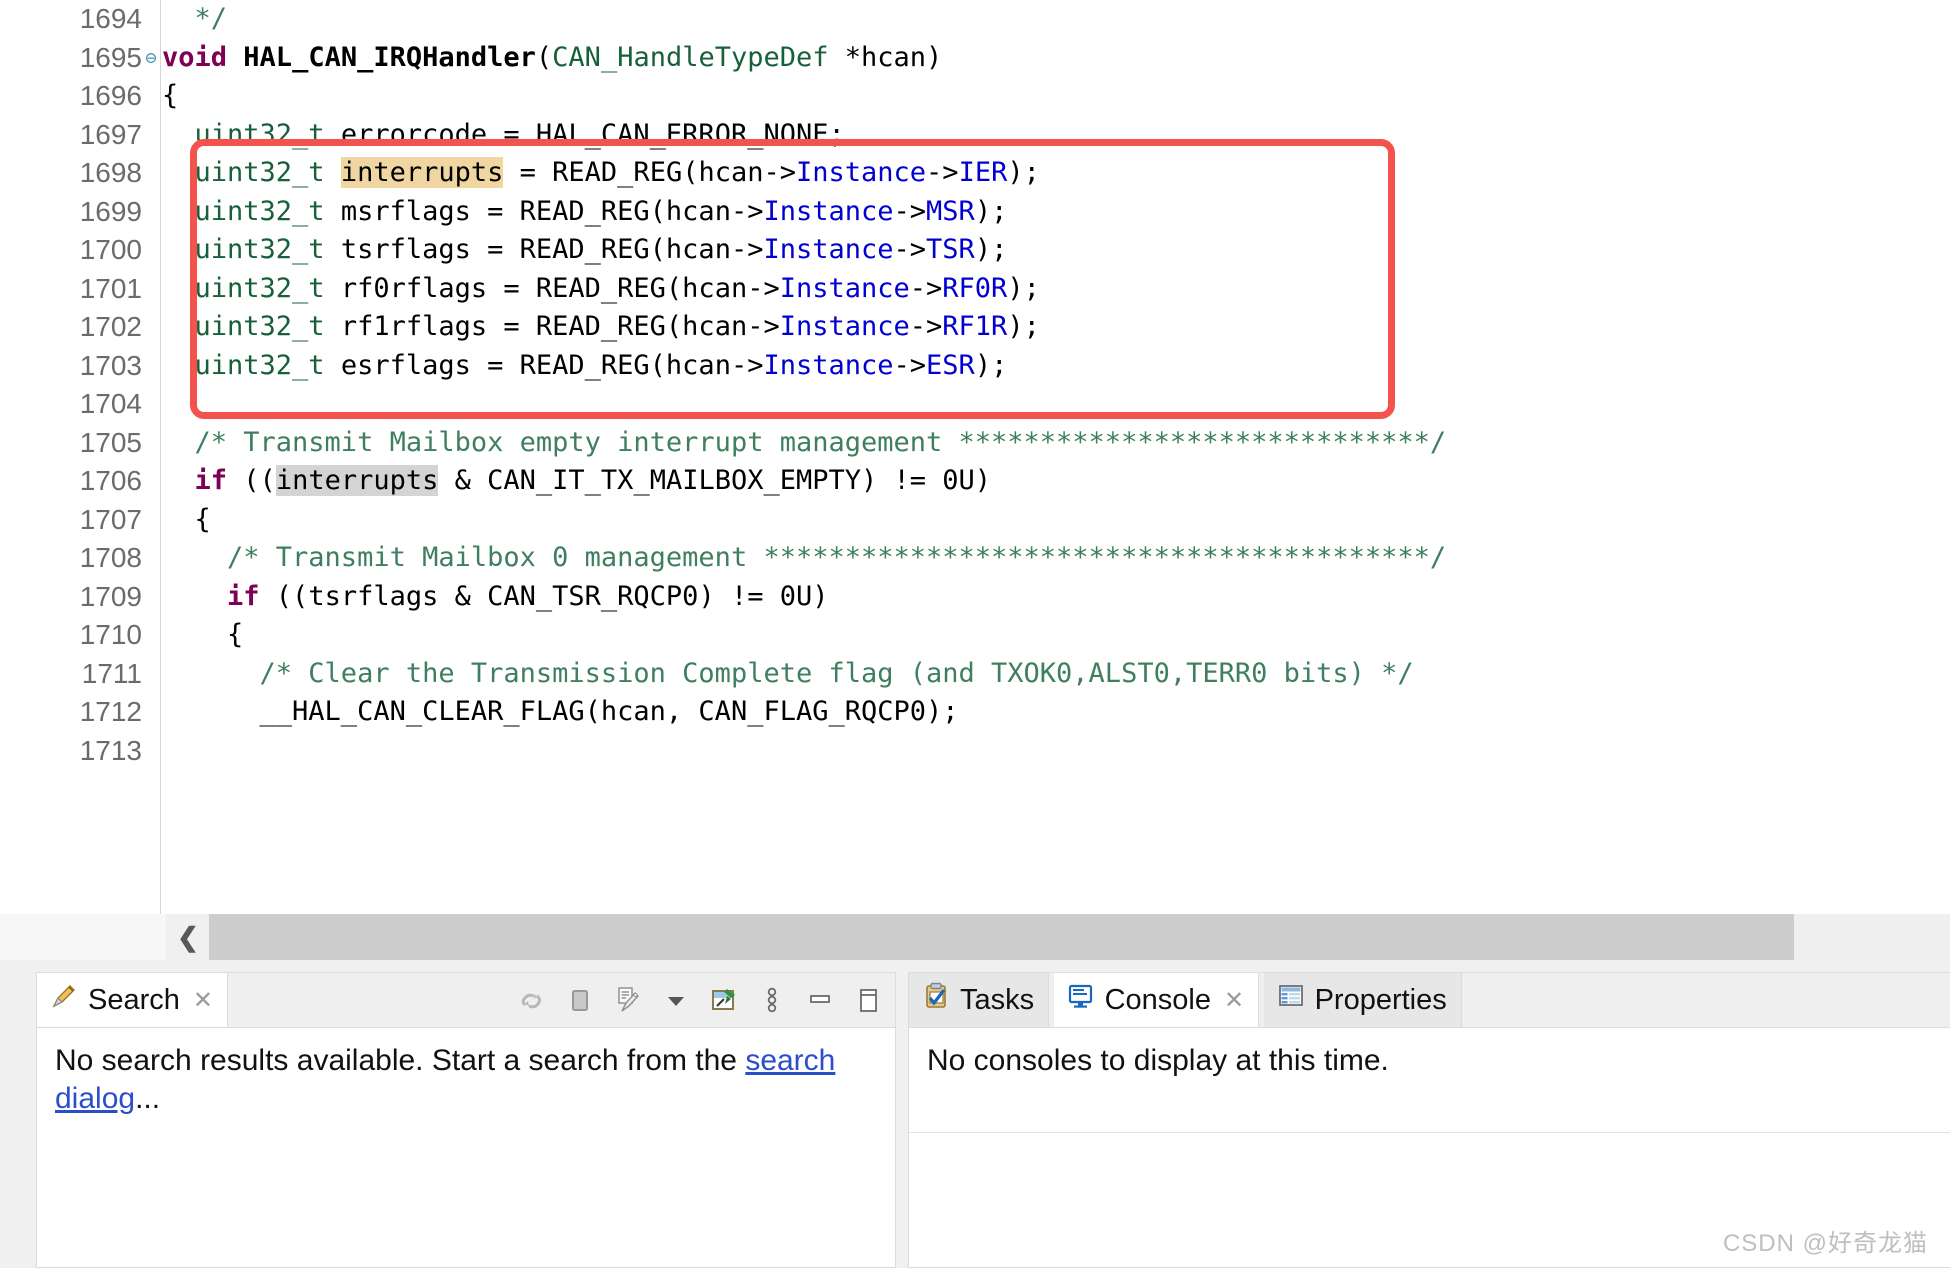 The height and width of the screenshot is (1268, 1950). What do you see at coordinates (170, 95) in the screenshot?
I see `code-token: {` at bounding box center [170, 95].